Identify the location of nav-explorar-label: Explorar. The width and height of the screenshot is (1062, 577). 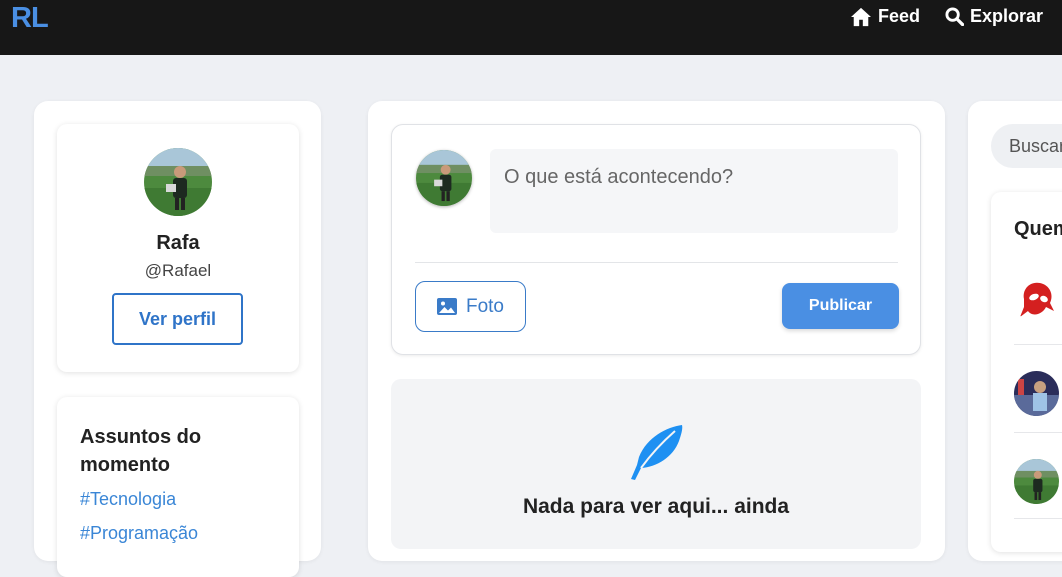
(1007, 16).